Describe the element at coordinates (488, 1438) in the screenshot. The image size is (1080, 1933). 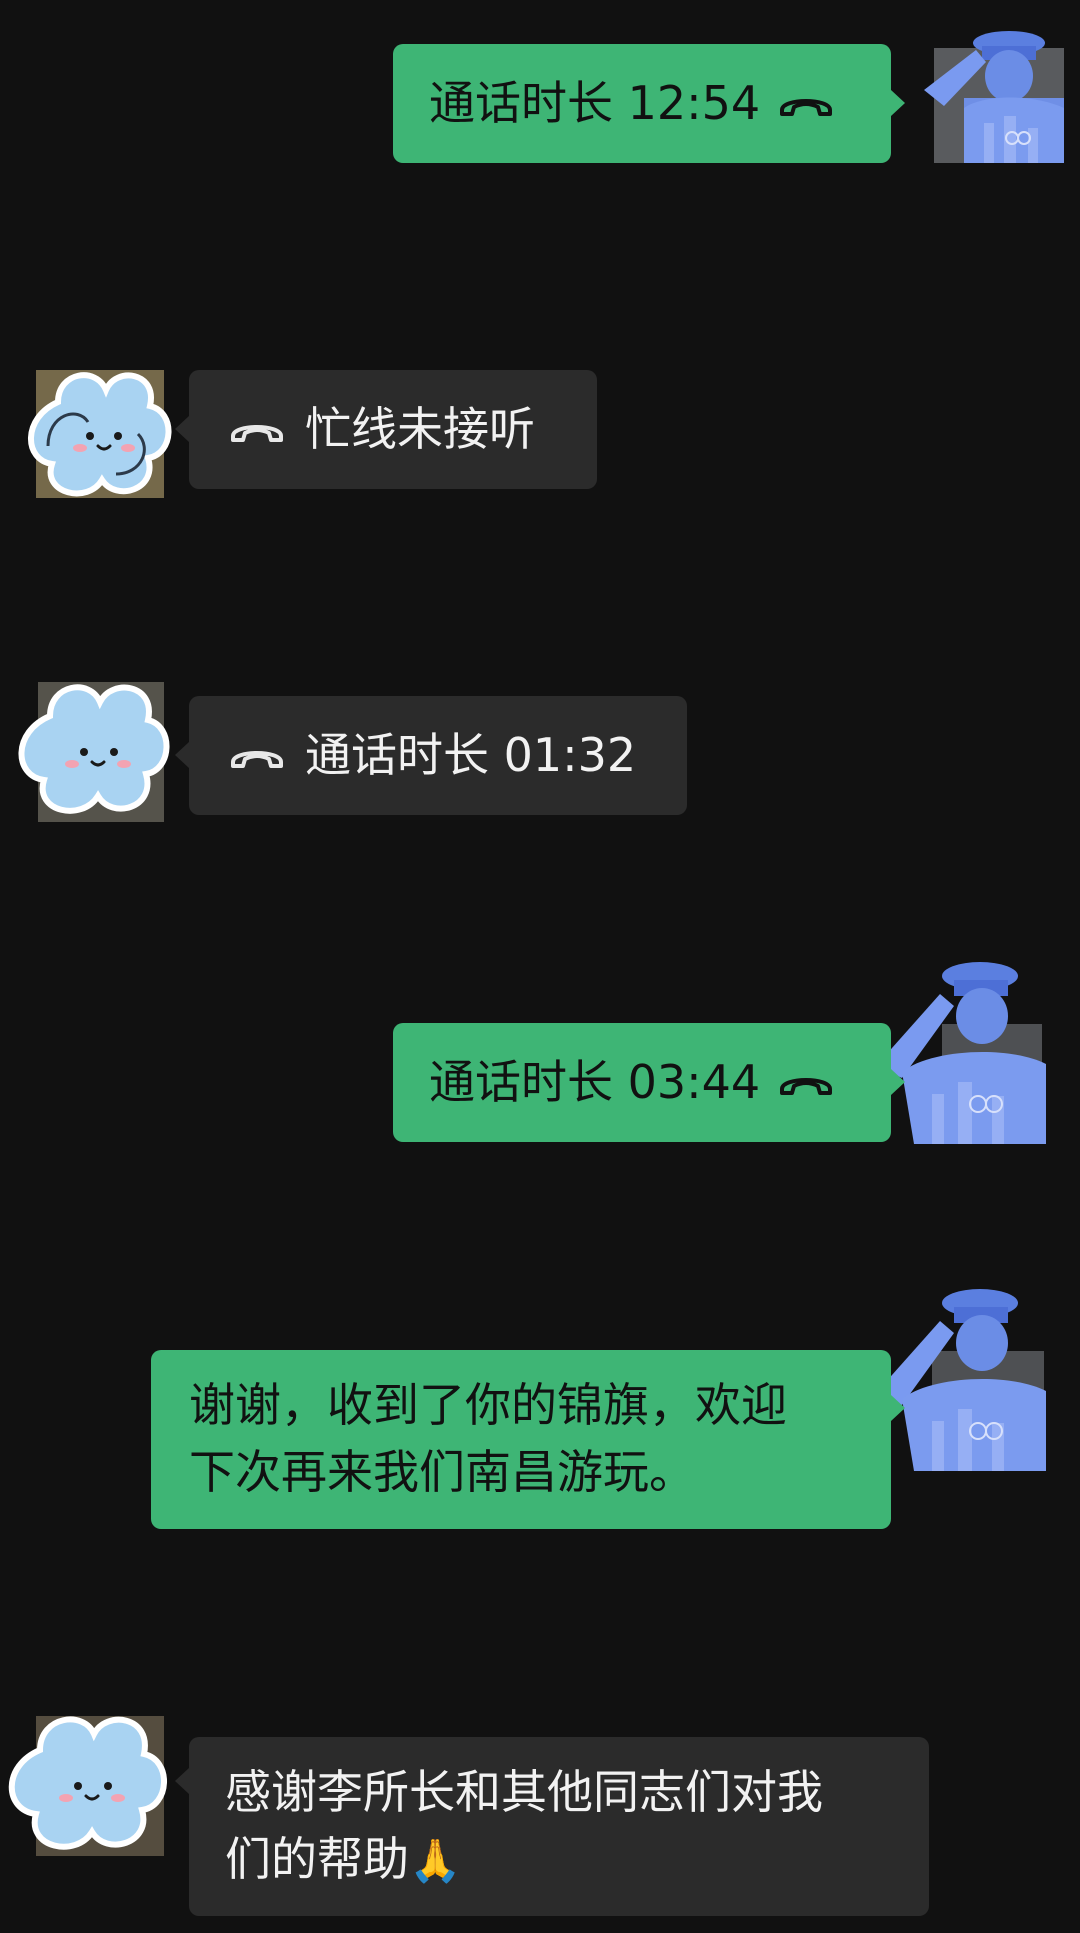
I see `message-text: 谢谢，收到了你的锦旗，欢迎 下次再来我们南昌游玩。` at that location.